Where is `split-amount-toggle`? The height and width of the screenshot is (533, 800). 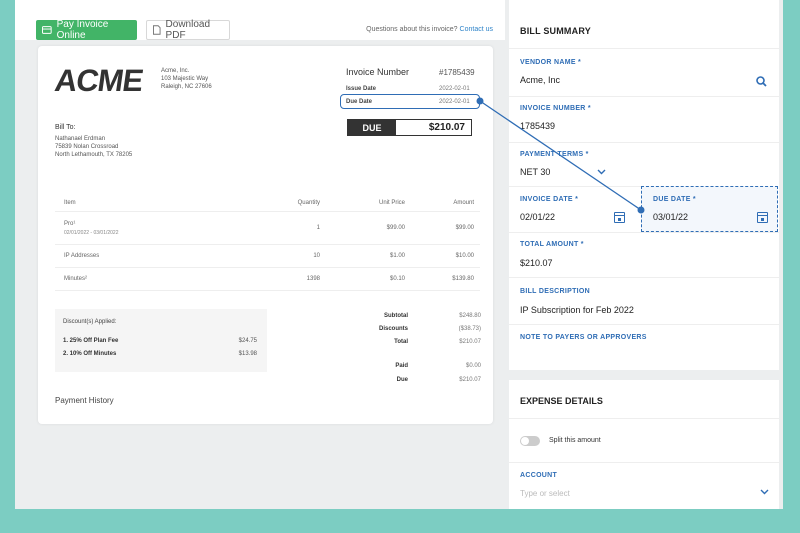 split-amount-toggle is located at coordinates (530, 441).